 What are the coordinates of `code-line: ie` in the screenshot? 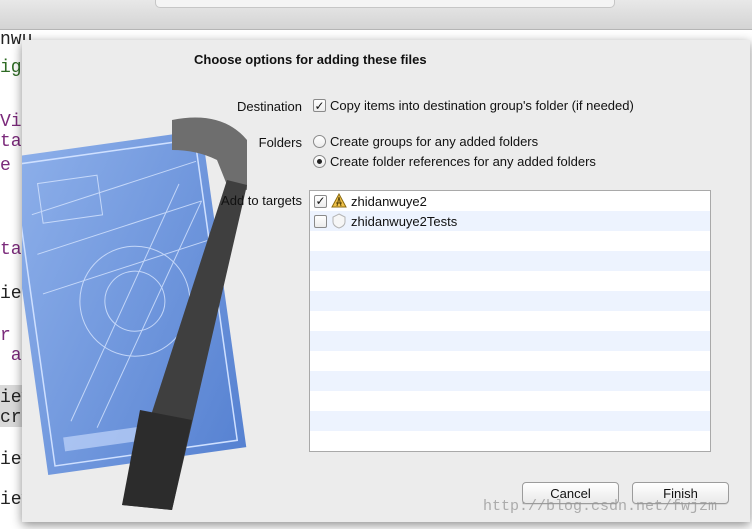 It's located at (11, 294).